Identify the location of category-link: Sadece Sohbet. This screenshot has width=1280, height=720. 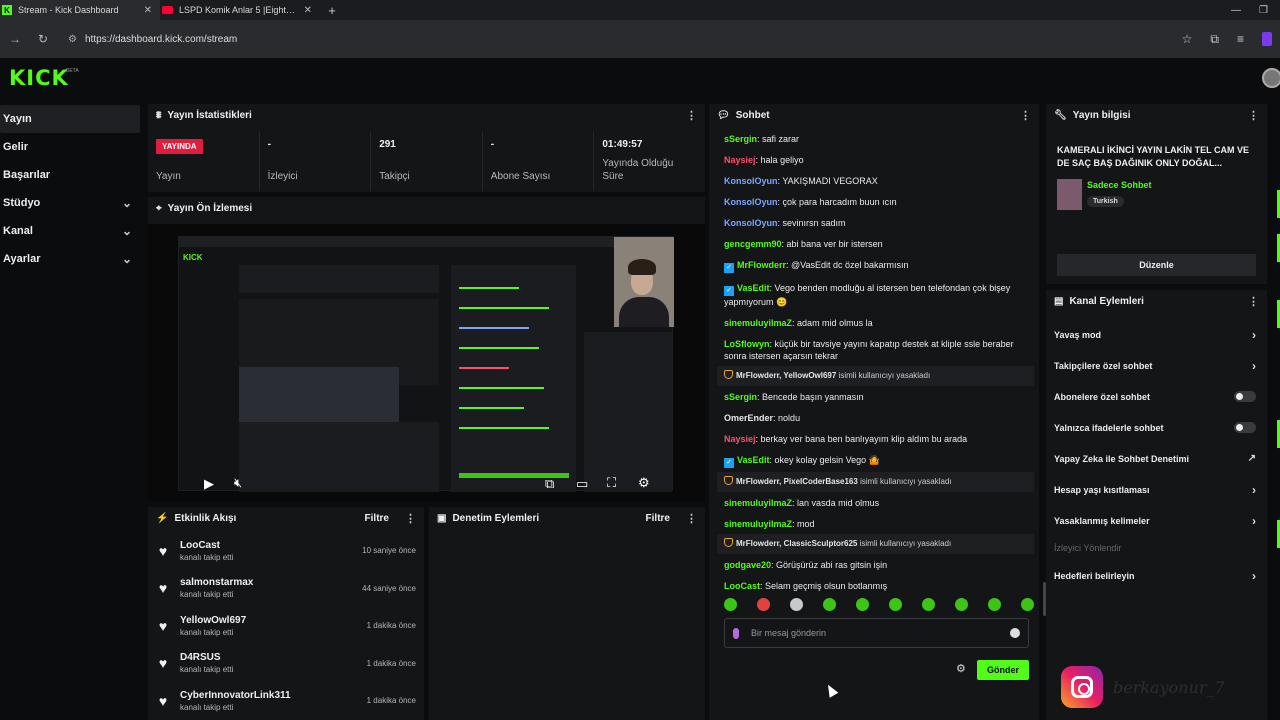
(1119, 185).